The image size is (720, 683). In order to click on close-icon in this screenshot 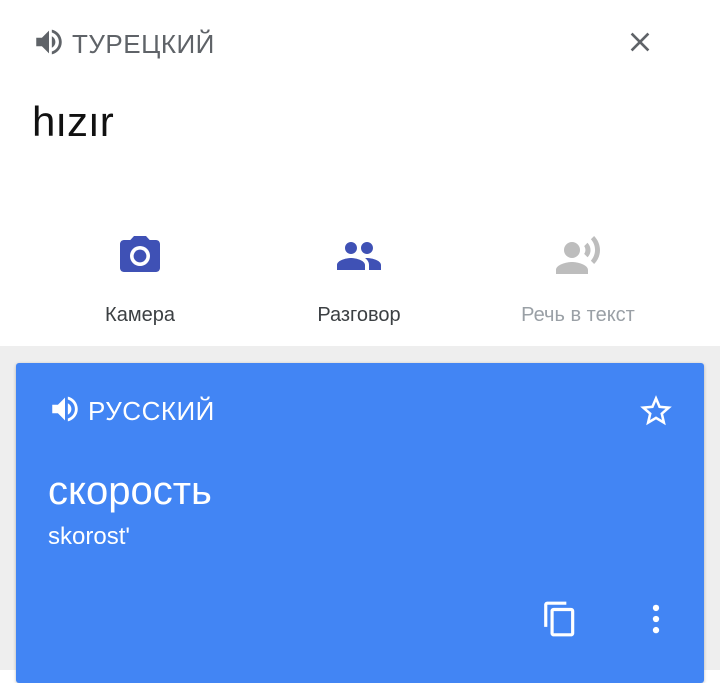, I will do `click(640, 44)`.